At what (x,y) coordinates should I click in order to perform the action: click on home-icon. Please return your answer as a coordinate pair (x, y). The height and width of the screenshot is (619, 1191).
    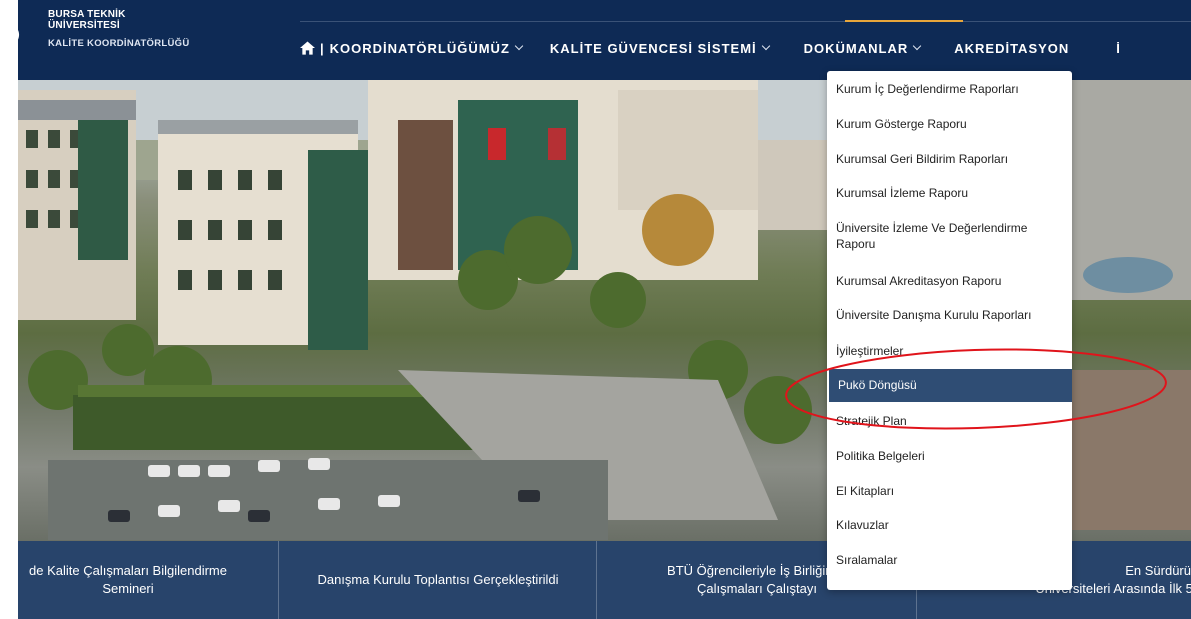
    Looking at the image, I should click on (307, 48).